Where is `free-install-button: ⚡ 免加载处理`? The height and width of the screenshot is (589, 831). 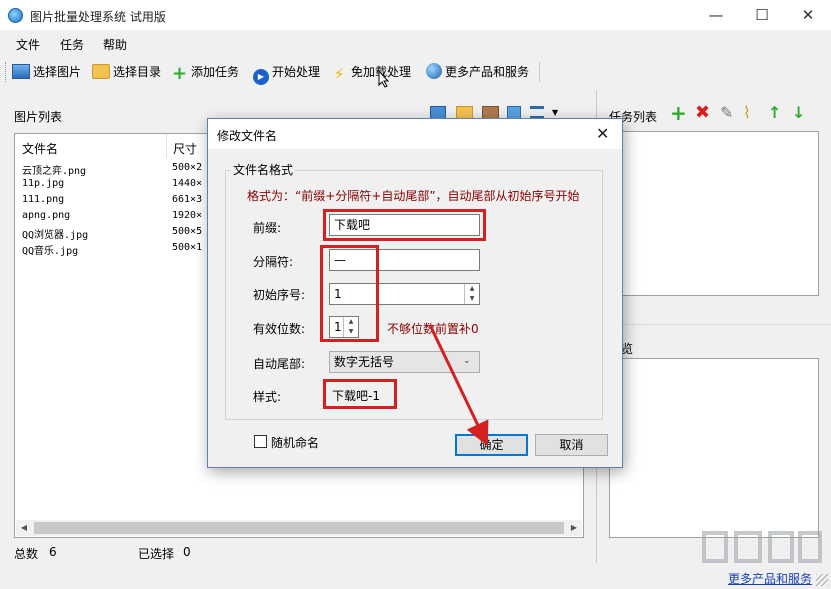
free-install-button: ⚡ 免加载处理 is located at coordinates (372, 72).